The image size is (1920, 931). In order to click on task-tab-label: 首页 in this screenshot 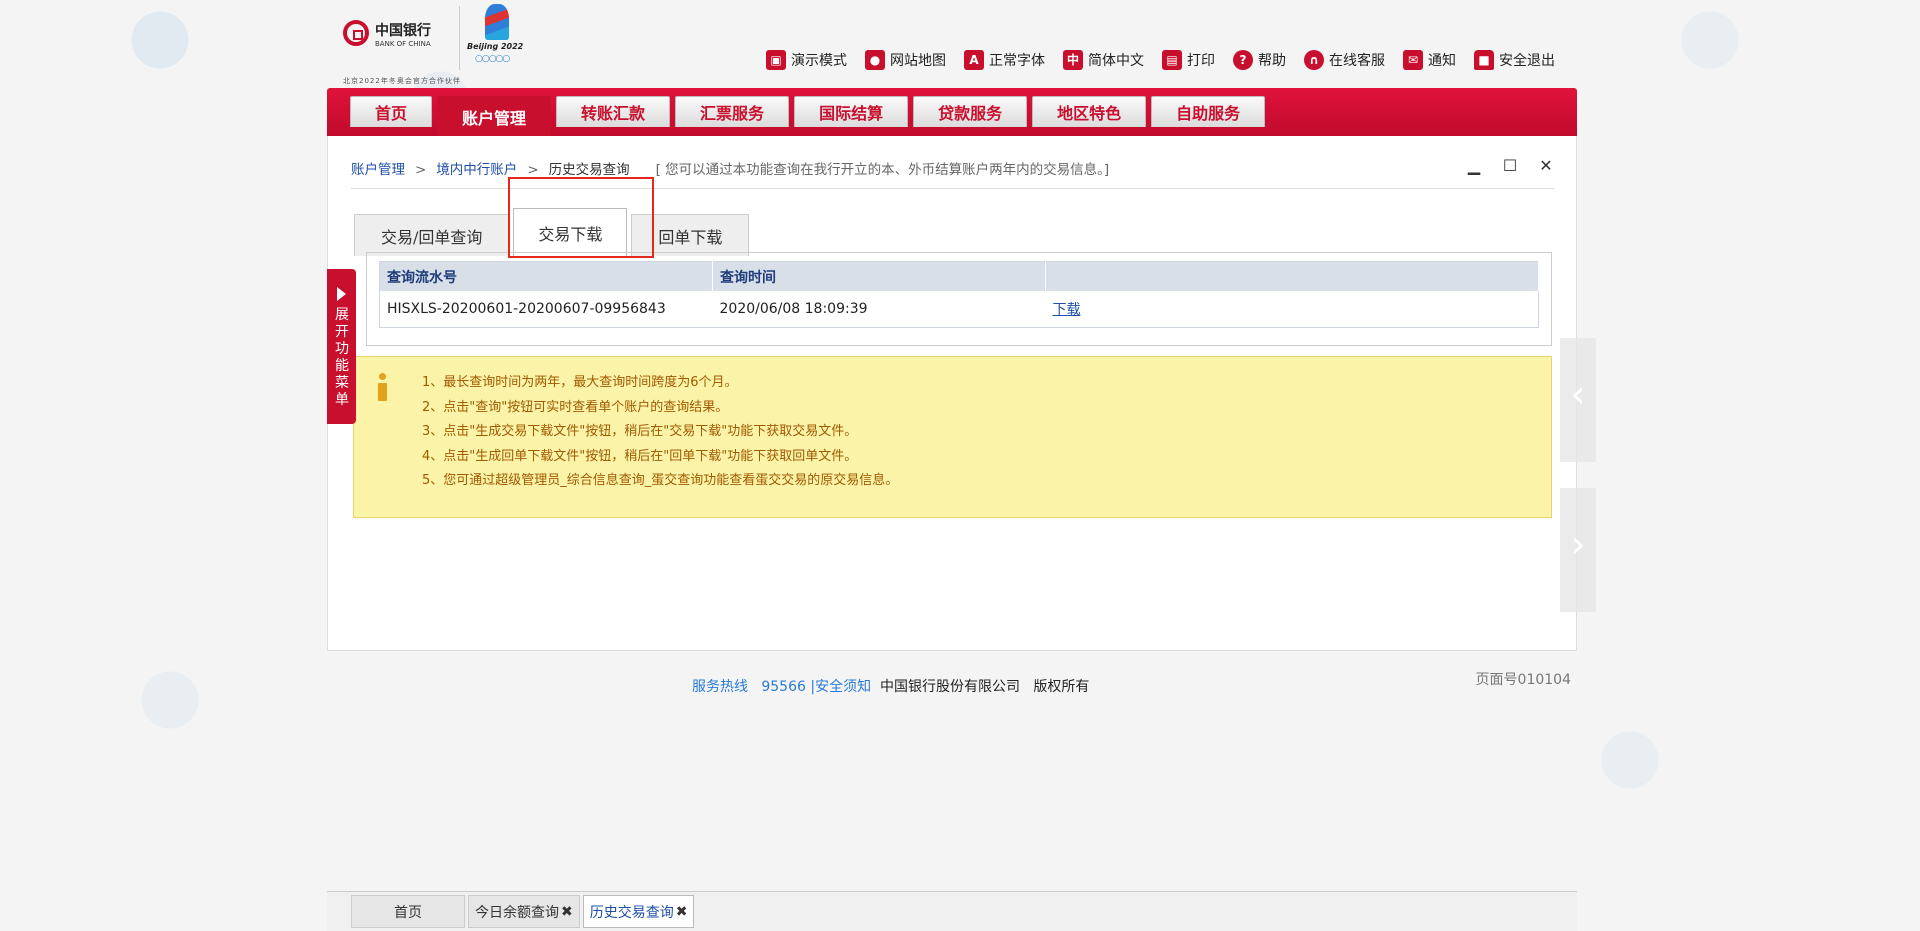, I will do `click(408, 912)`.